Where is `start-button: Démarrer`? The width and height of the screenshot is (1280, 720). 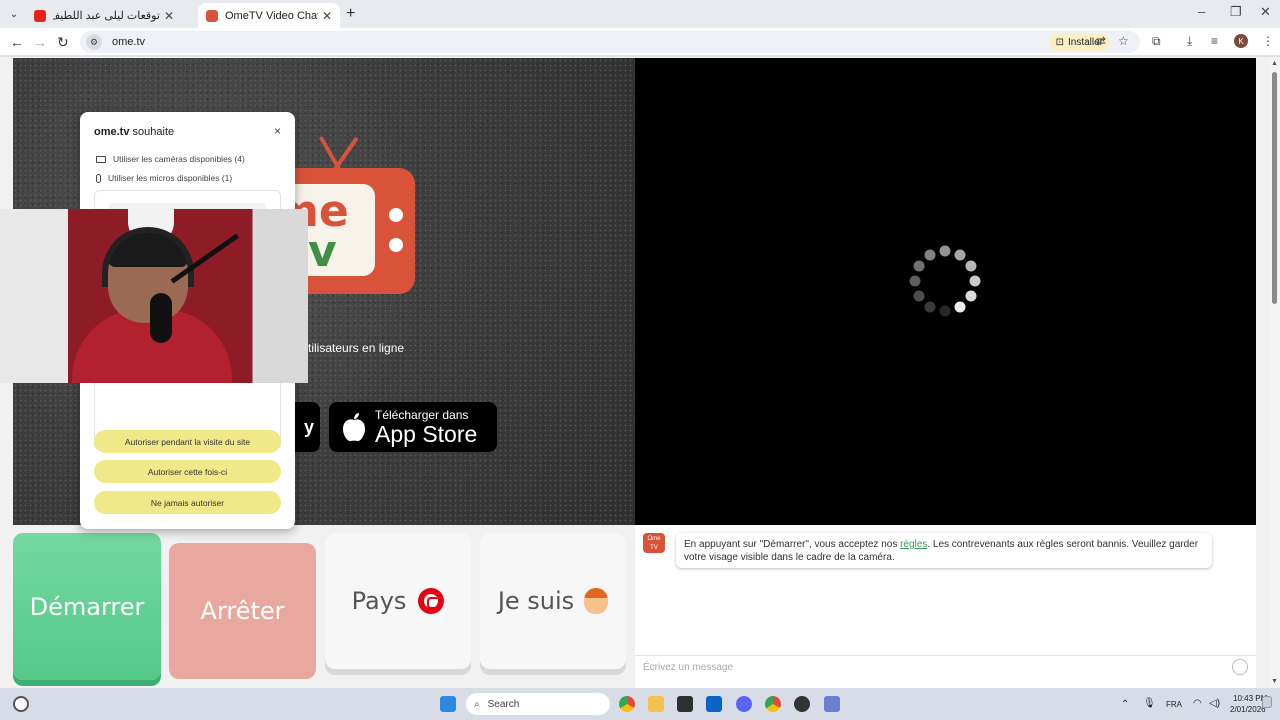
start-button: Démarrer is located at coordinates (87, 606).